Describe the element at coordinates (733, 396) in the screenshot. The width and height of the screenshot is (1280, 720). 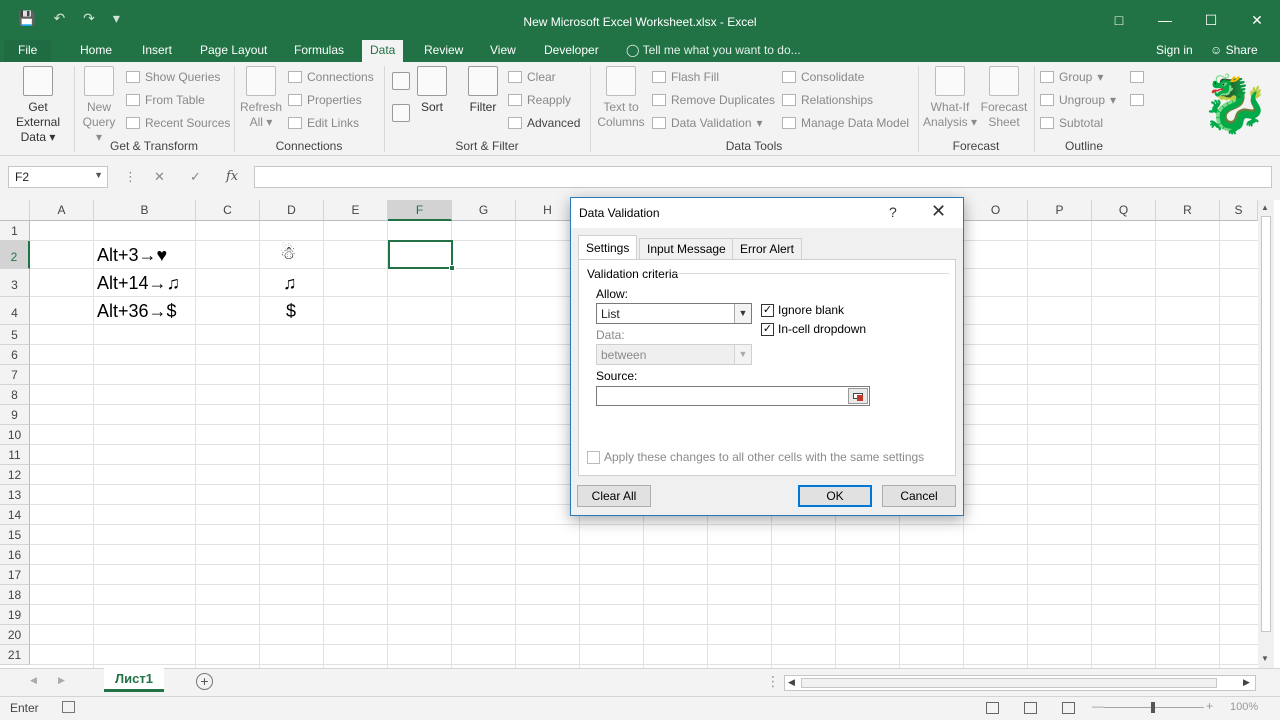
I see `source-input` at that location.